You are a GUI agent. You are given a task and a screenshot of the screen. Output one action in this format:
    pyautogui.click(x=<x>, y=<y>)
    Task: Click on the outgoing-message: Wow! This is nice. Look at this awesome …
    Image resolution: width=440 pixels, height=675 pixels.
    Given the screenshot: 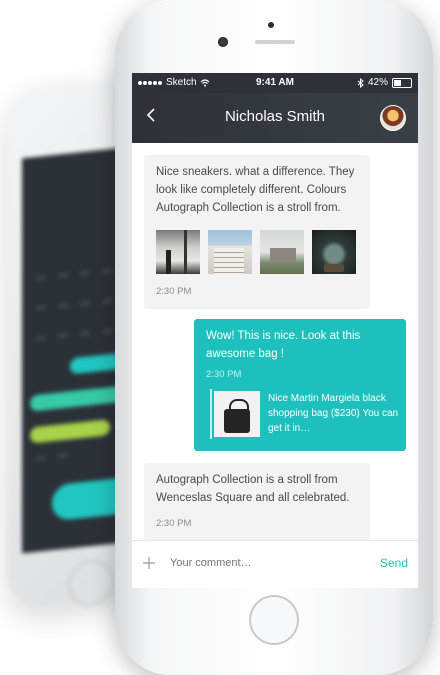 What is the action you would take?
    pyautogui.click(x=300, y=385)
    